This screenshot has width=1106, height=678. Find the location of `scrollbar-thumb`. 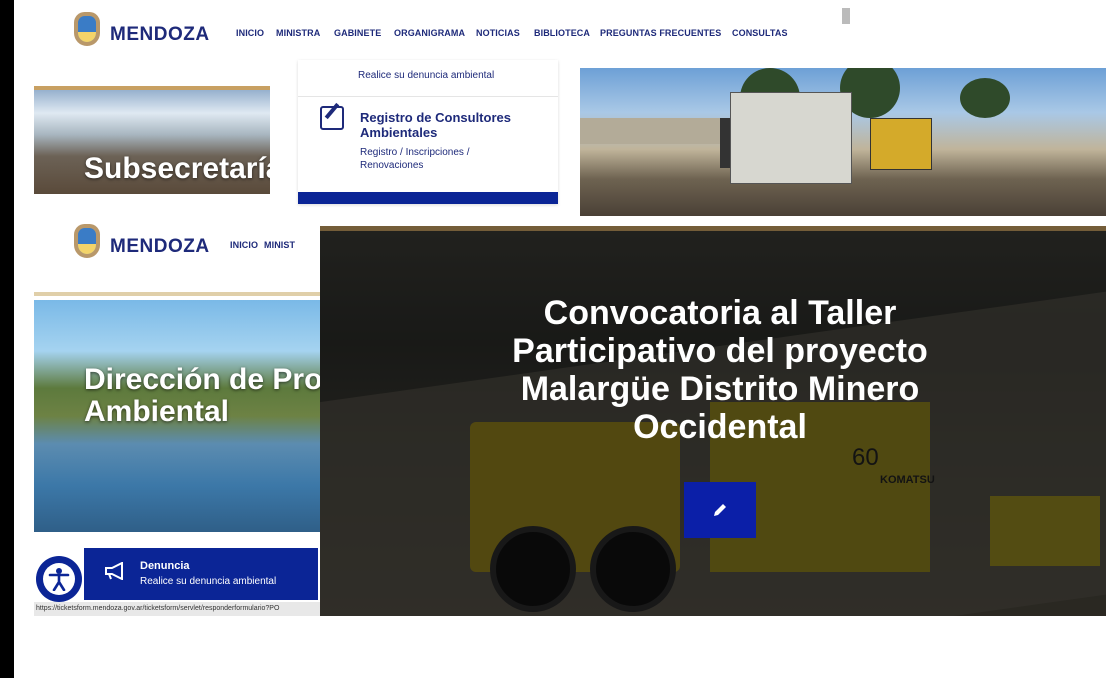

scrollbar-thumb is located at coordinates (846, 16).